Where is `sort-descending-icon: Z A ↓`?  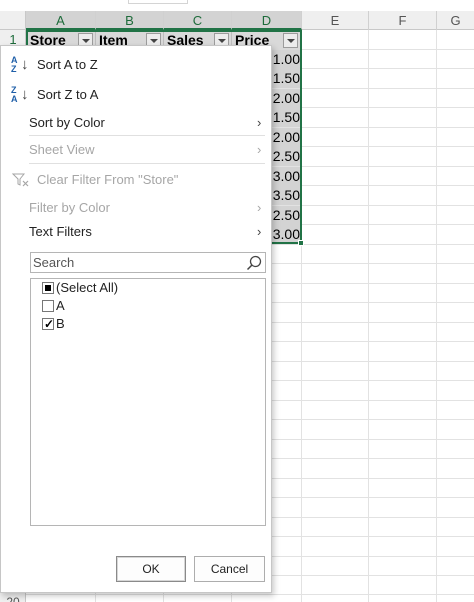 sort-descending-icon: Z A ↓ is located at coordinates (20, 94).